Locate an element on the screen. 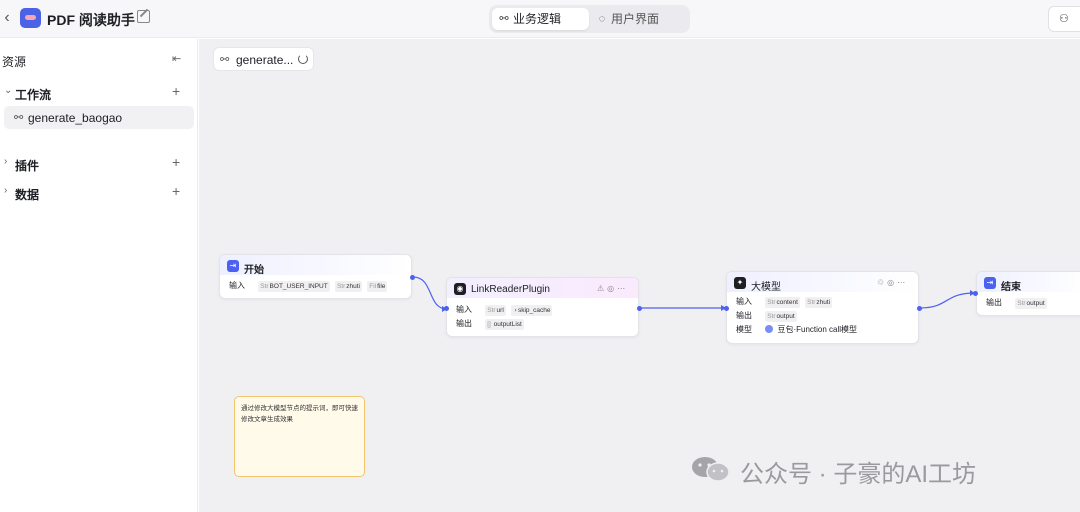 This screenshot has height=512, width=1080. tab-user-interface: ◌ 用户界面 is located at coordinates (638, 19).